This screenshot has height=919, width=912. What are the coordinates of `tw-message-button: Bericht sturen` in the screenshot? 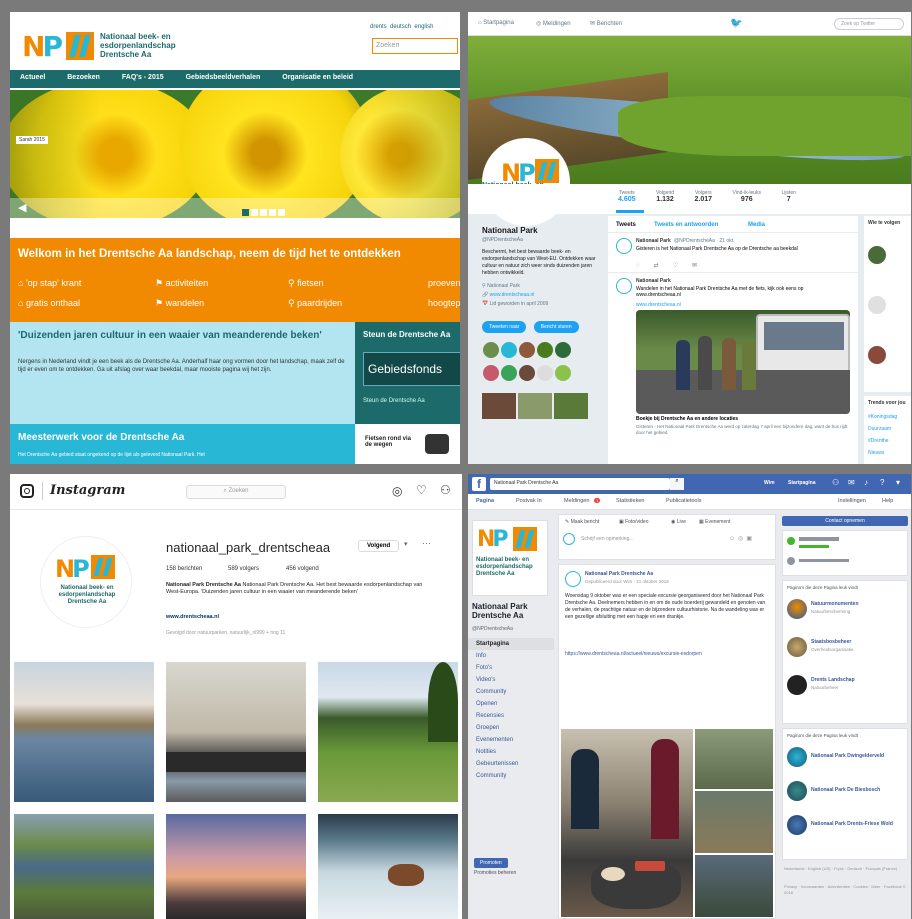 It's located at (556, 327).